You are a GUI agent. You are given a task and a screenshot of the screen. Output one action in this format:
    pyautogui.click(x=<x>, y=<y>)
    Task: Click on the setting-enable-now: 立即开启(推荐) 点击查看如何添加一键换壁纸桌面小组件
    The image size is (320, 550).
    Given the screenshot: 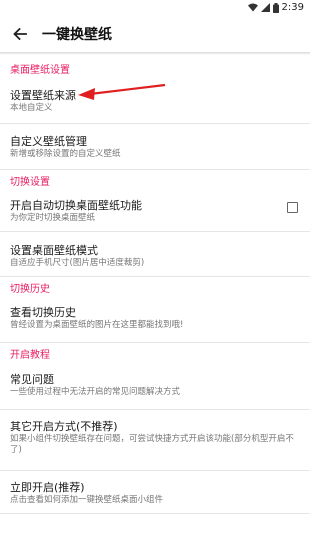 What is the action you would take?
    pyautogui.click(x=155, y=492)
    